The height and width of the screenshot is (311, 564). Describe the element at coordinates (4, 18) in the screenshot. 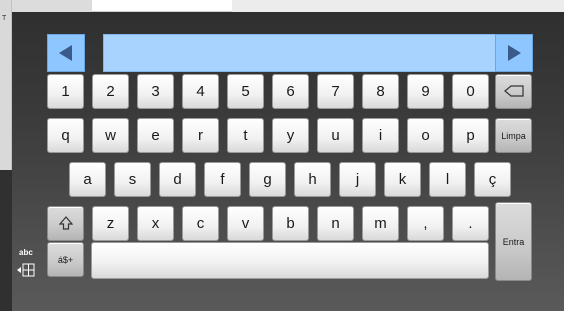

I see `background-corner-text: T` at that location.